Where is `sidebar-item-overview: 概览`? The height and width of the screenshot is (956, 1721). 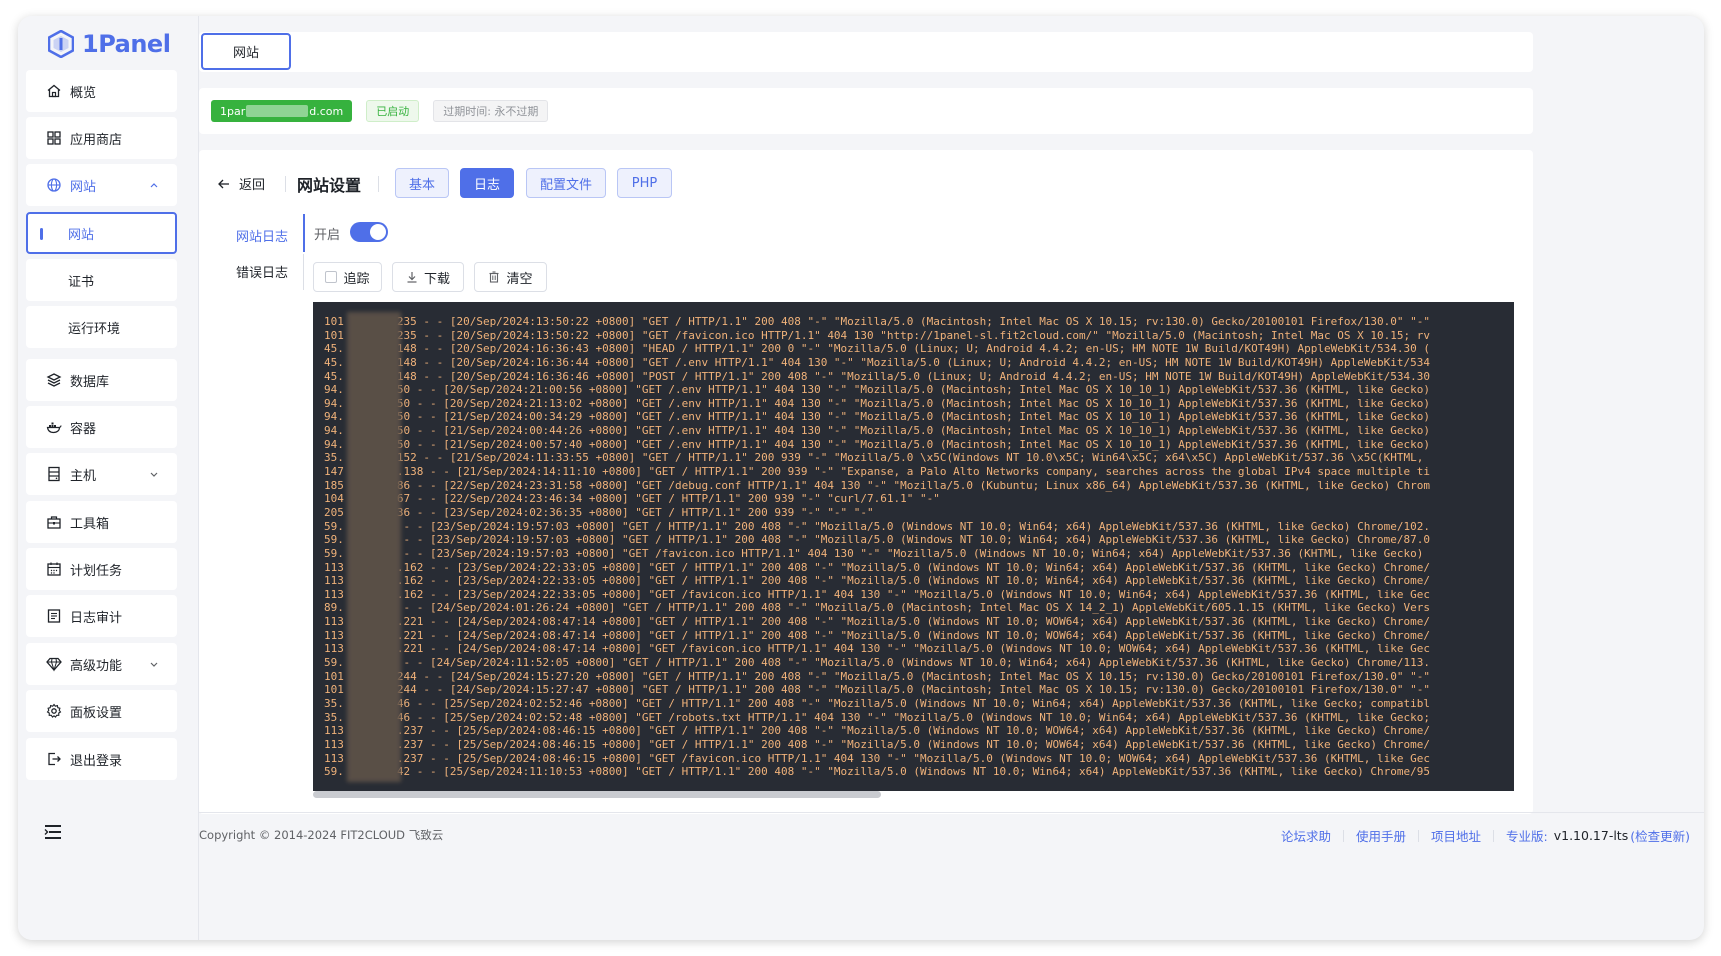
sidebar-item-overview: 概览 is located at coordinates (101, 91).